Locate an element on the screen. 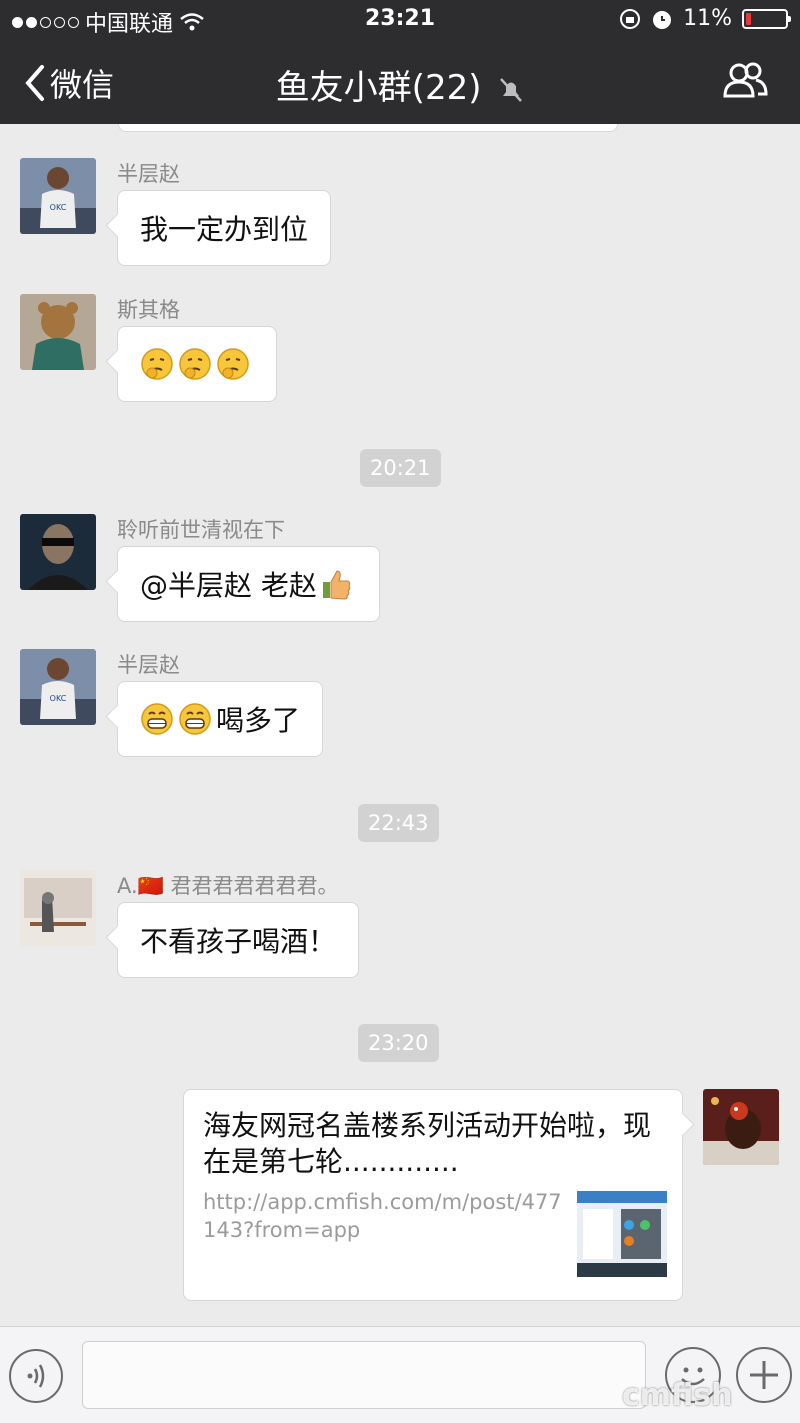 The image size is (800, 1423). status-bar: 中国联通 23:21 11% is located at coordinates (400, 20).